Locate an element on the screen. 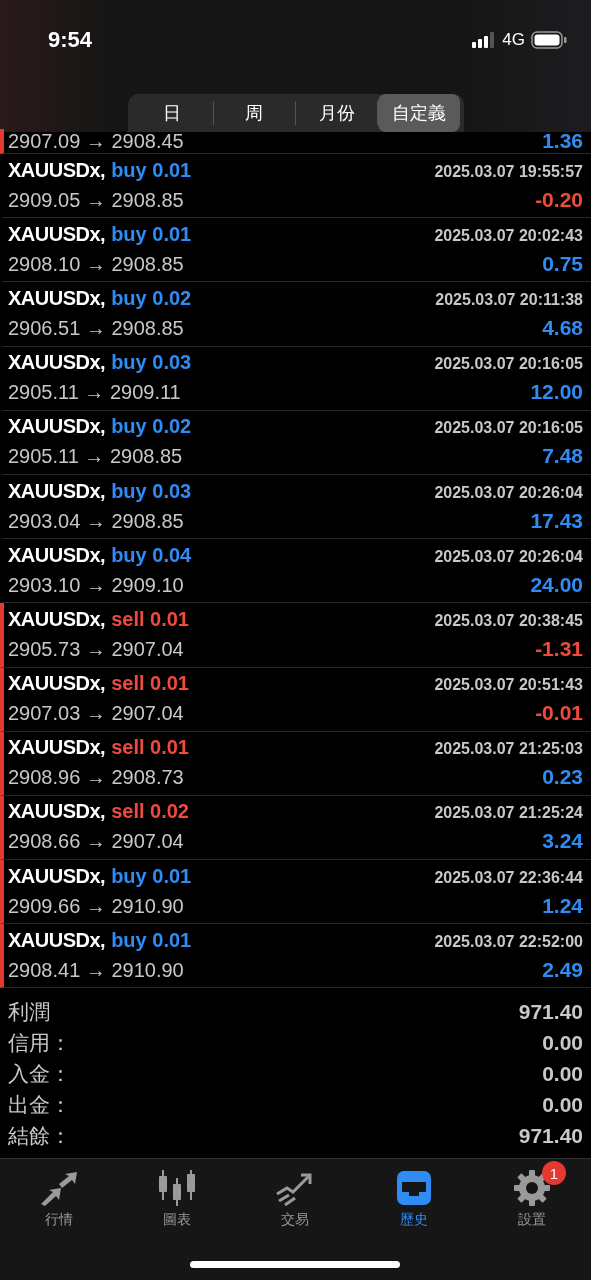  tab-bar-item: 1 設置 is located at coordinates (531, 1195).